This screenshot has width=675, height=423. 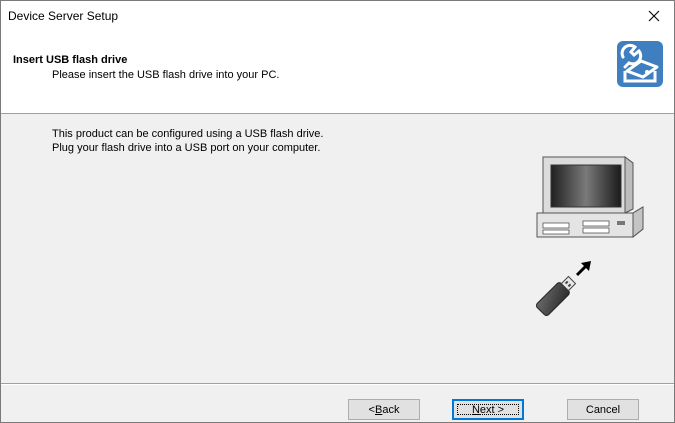 I want to click on close-button, so click(x=654, y=16).